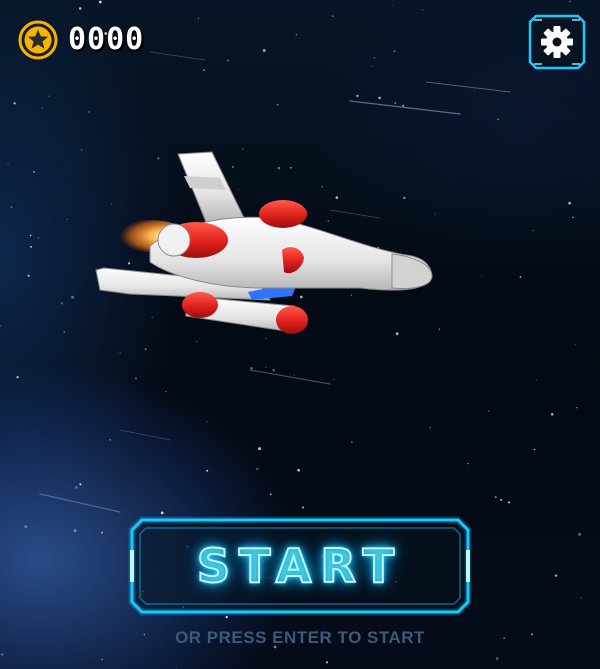  I want to click on gear-icon, so click(557, 42).